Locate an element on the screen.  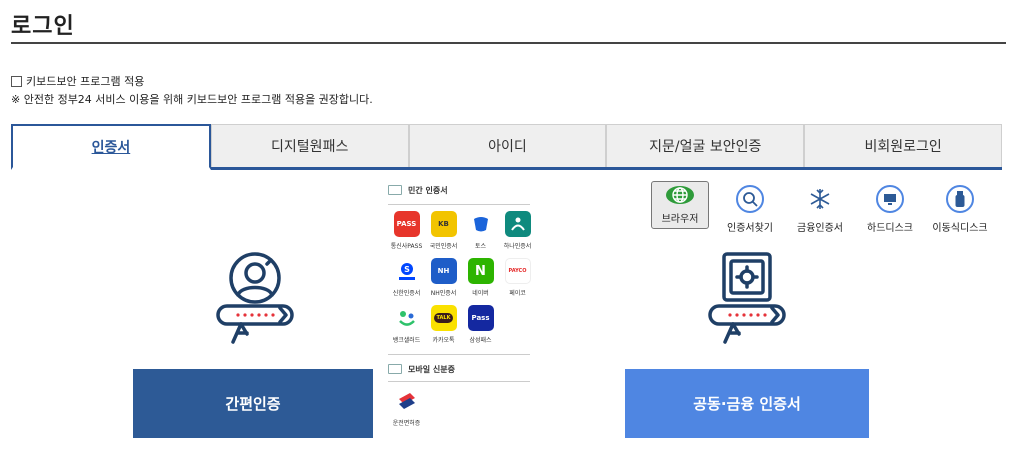
login-method-tabs: 인증서 디지털원패스 아이디 지문/얼굴 보안인증 비회원로그인 is located at coordinates (506, 147).